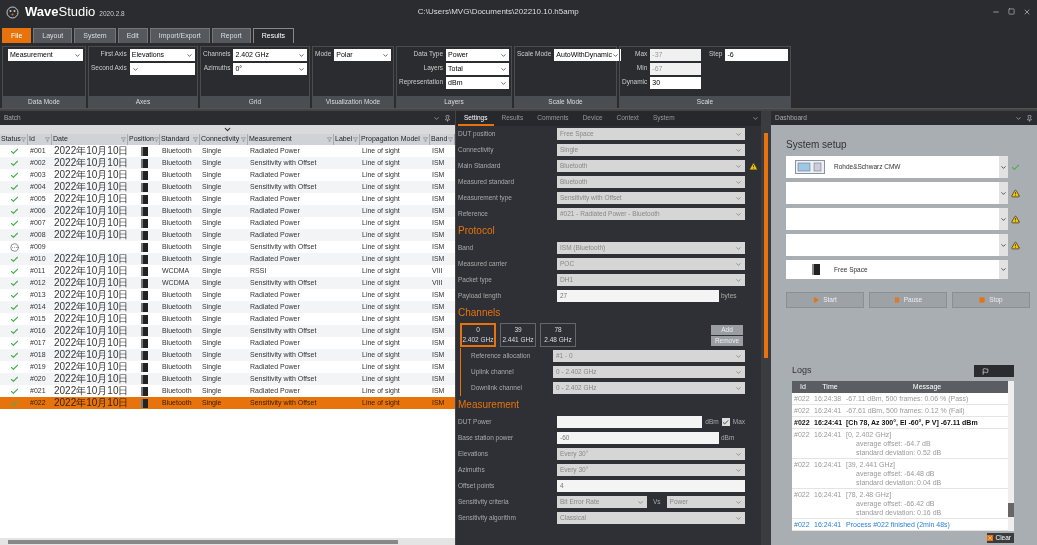  I want to click on section-heading: System setup, so click(817, 145).